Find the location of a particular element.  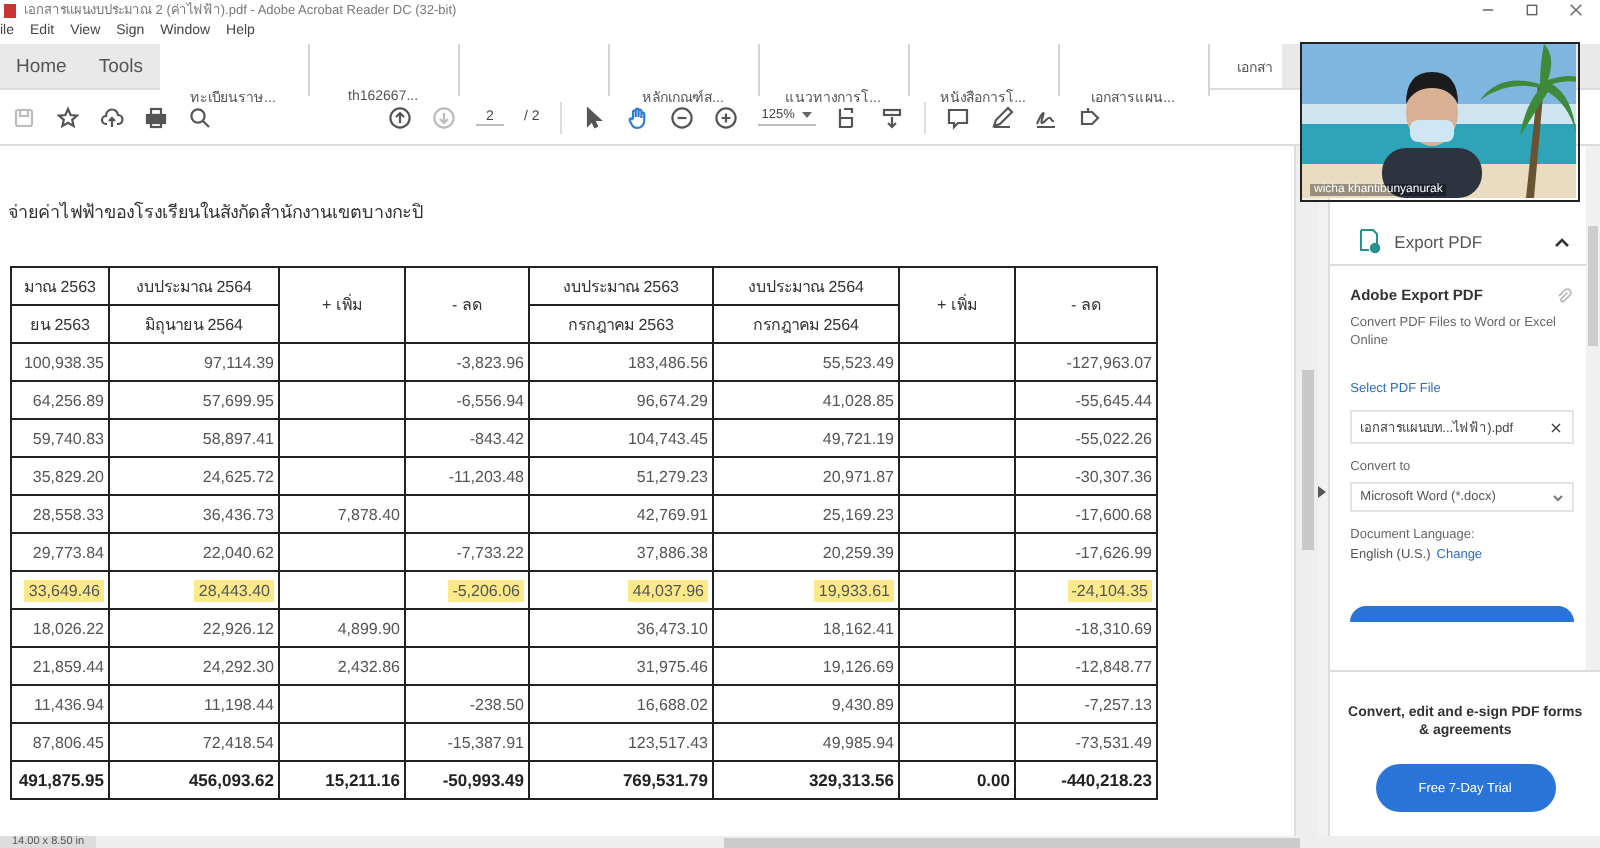

stamp-icon is located at coordinates (1090, 117).